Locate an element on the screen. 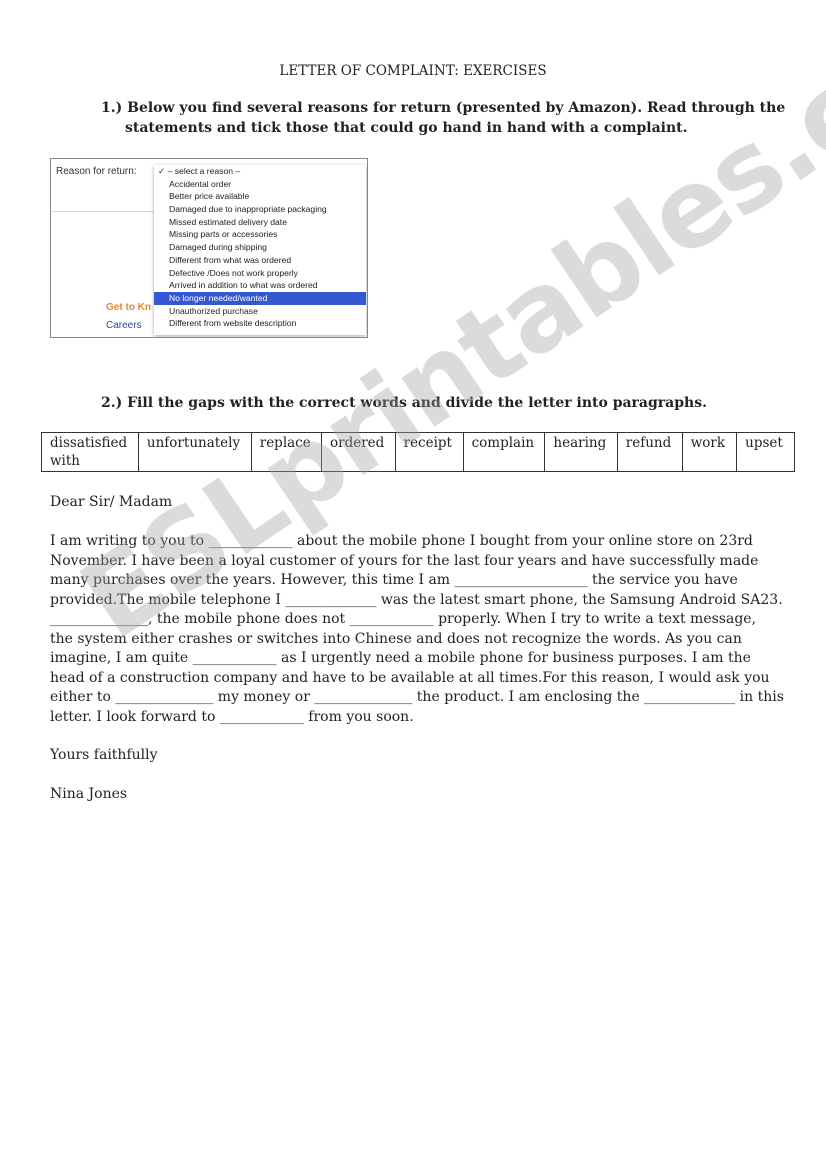  dropdown-option: Different from website description is located at coordinates (233, 323).